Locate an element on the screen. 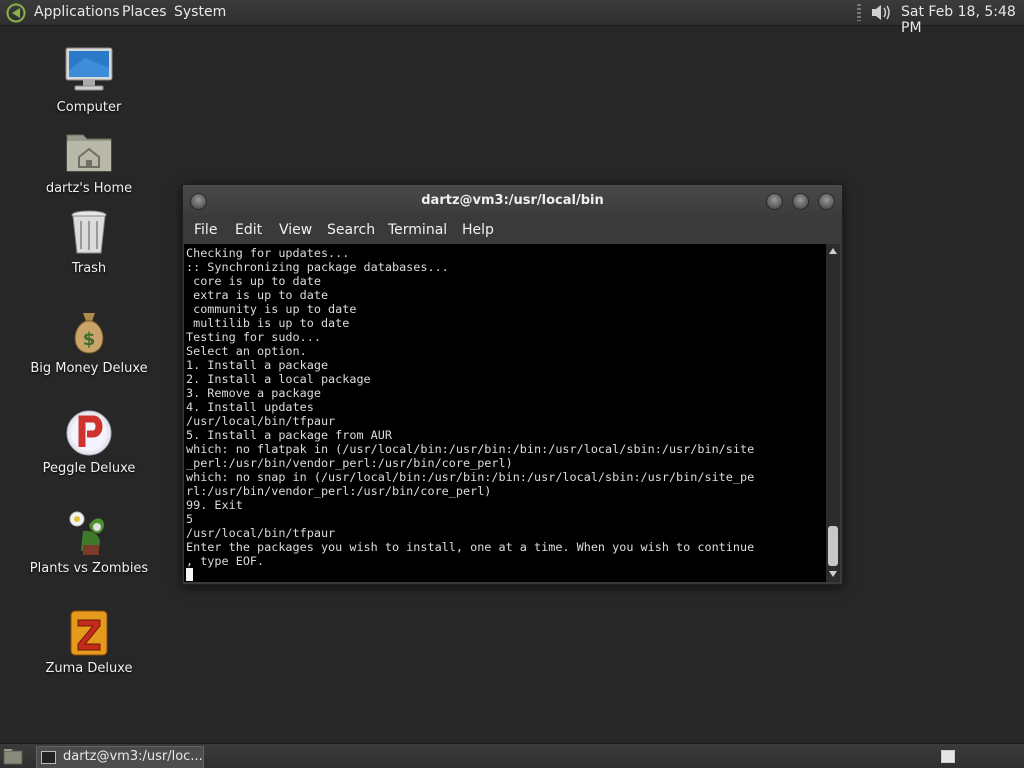 This screenshot has height=768, width=1024. desktop-icon-label: Trash is located at coordinates (89, 268).